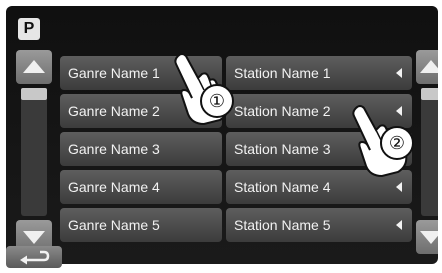 This screenshot has height=273, width=442. I want to click on genre-button: Ganre Name 3, so click(141, 149).